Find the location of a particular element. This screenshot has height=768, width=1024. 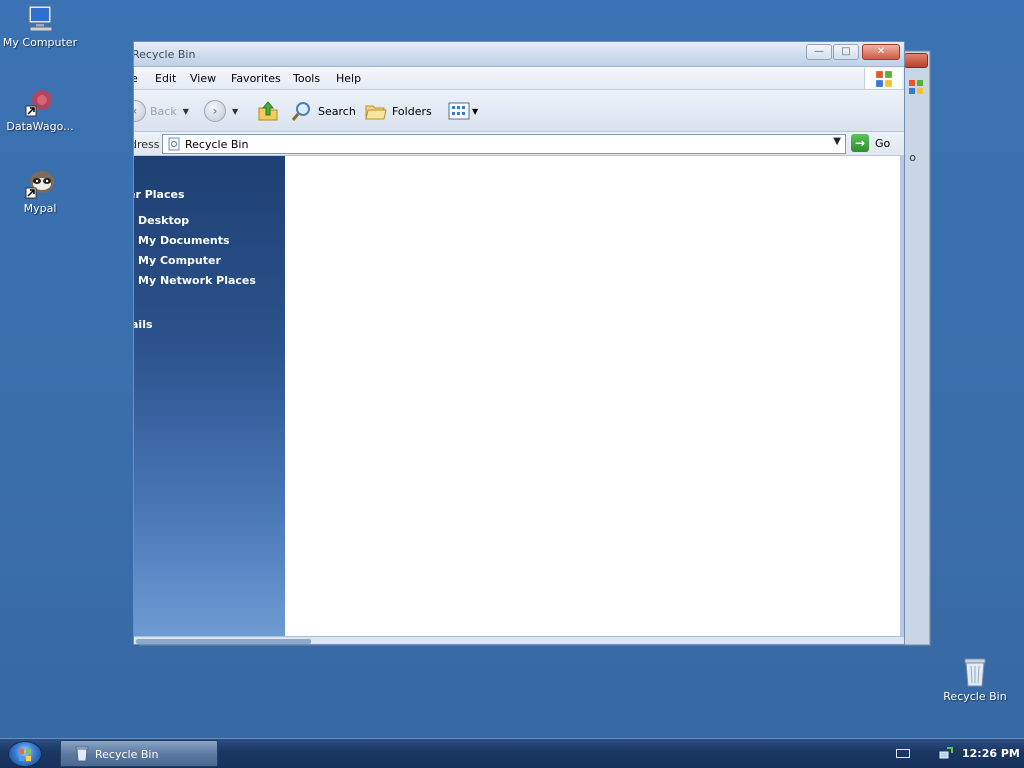

link-my-computer: My Computer is located at coordinates (179, 260).